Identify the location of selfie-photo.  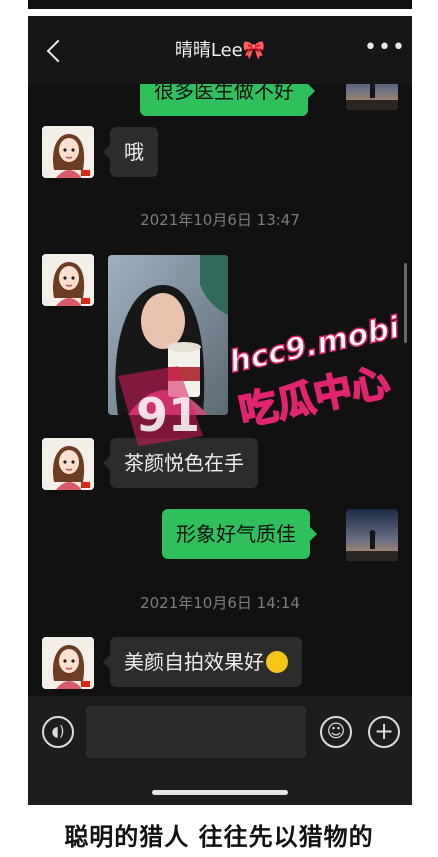
(168, 335).